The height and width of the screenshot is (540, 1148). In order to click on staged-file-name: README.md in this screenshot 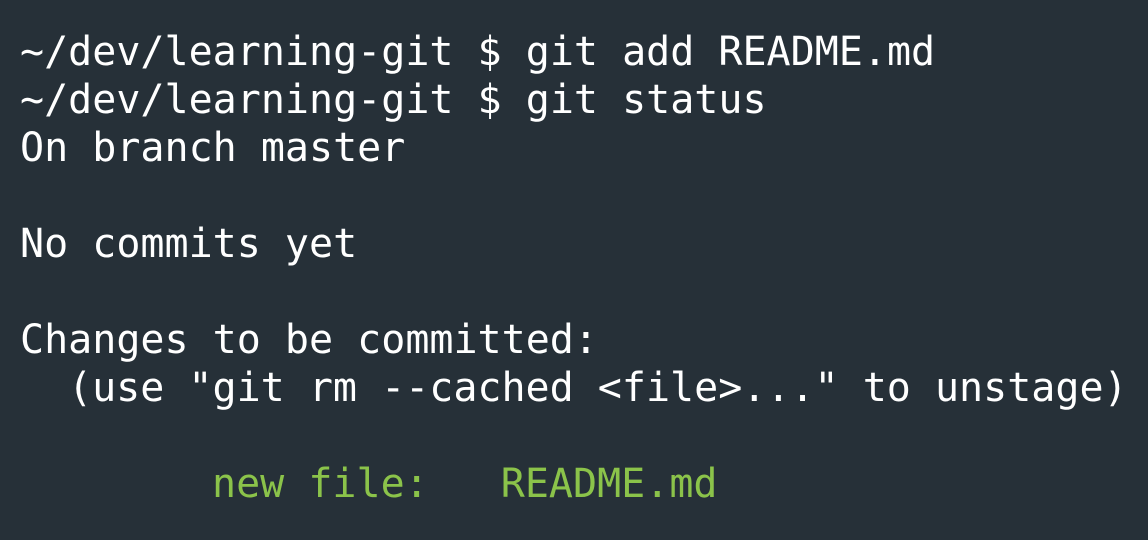, I will do `click(609, 484)`.